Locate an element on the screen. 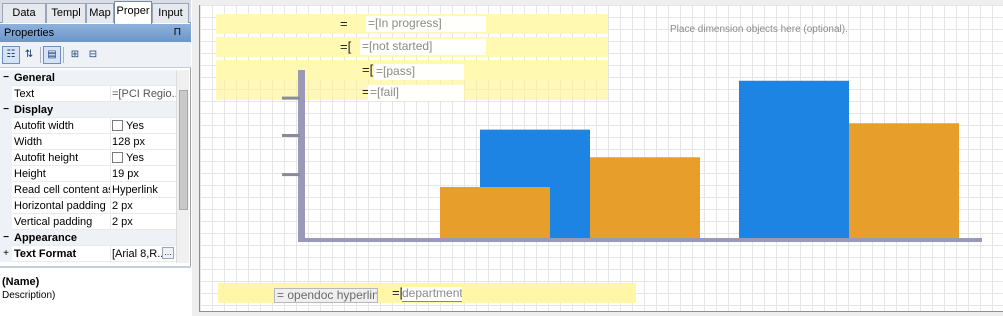 This screenshot has height=316, width=1003. legend-in-progress-field: =[In progress] is located at coordinates (426, 24).